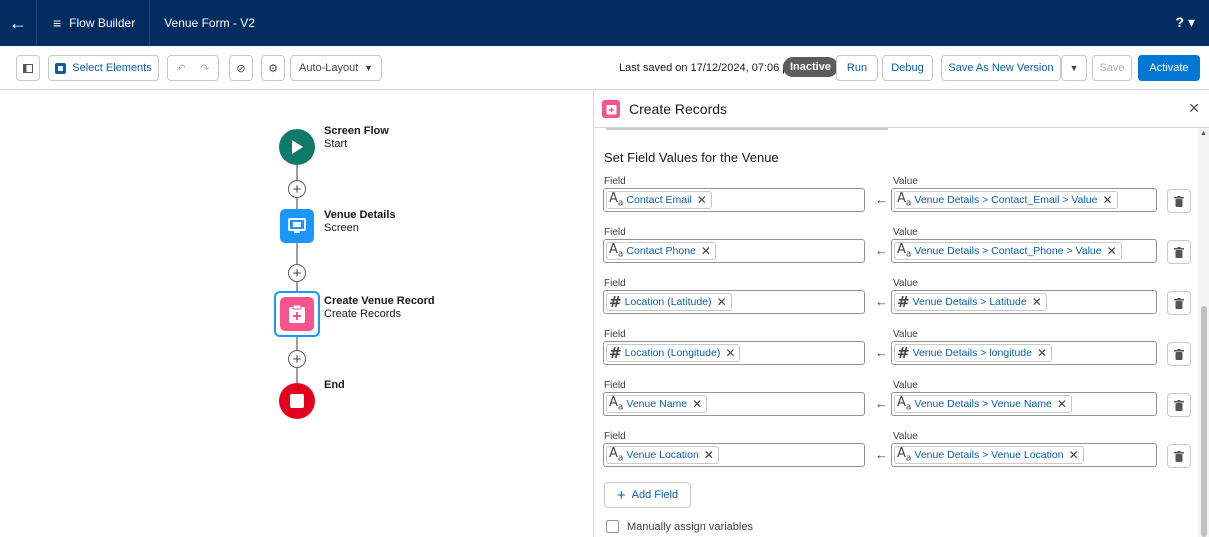  I want to click on plus-icon: +, so click(621, 495).